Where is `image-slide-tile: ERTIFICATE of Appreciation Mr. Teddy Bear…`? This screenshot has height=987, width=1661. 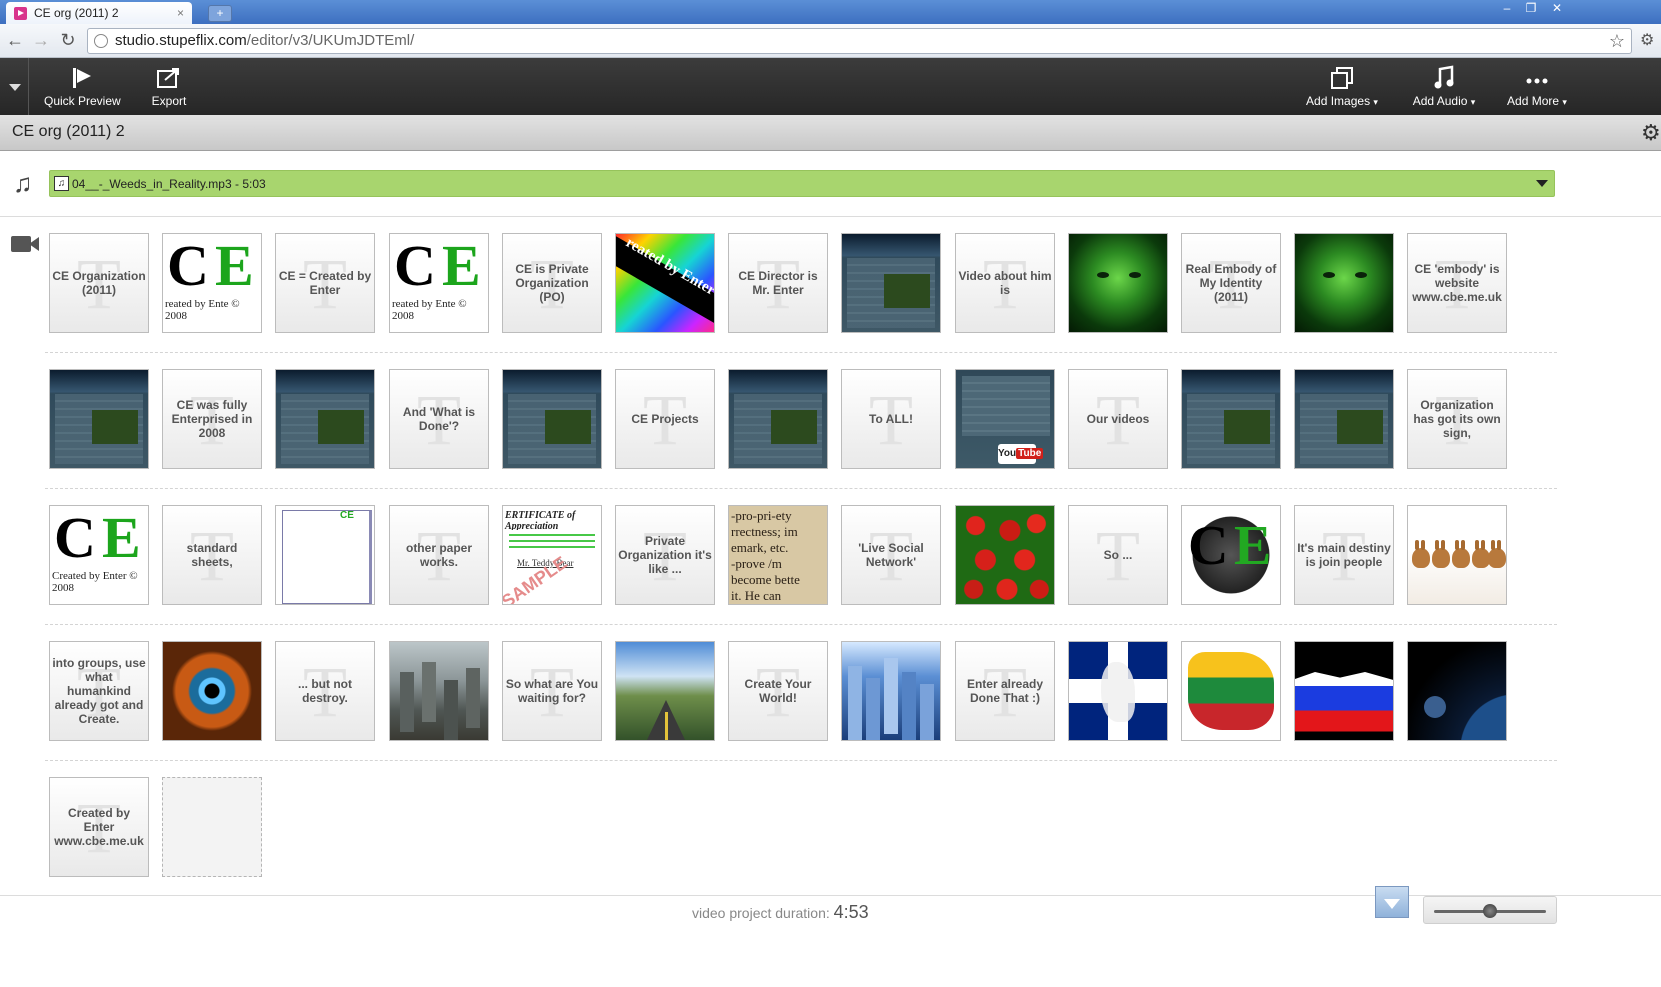
image-slide-tile: ERTIFICATE of Appreciation Mr. Teddy Bear… is located at coordinates (552, 555).